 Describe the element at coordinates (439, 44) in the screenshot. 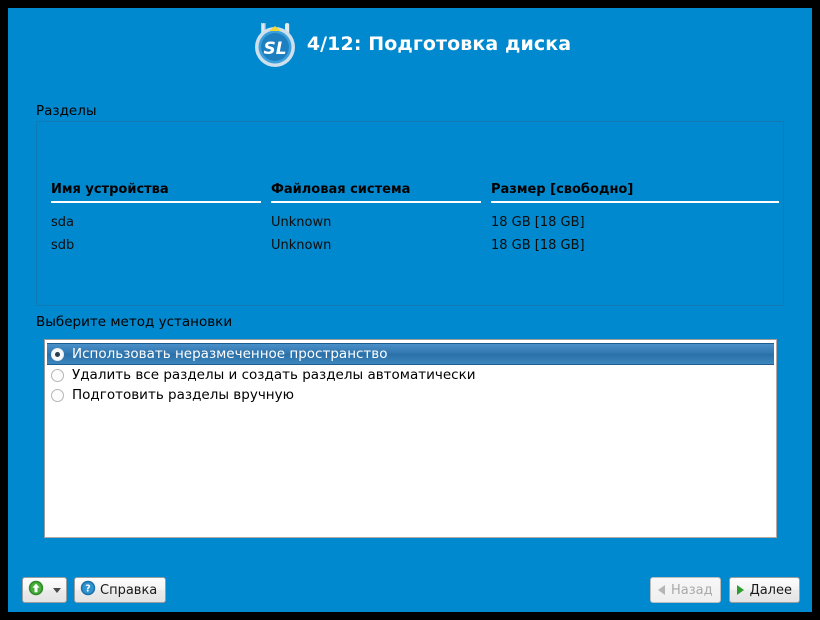

I see `page-title: 4/12: Подготовка диска` at that location.